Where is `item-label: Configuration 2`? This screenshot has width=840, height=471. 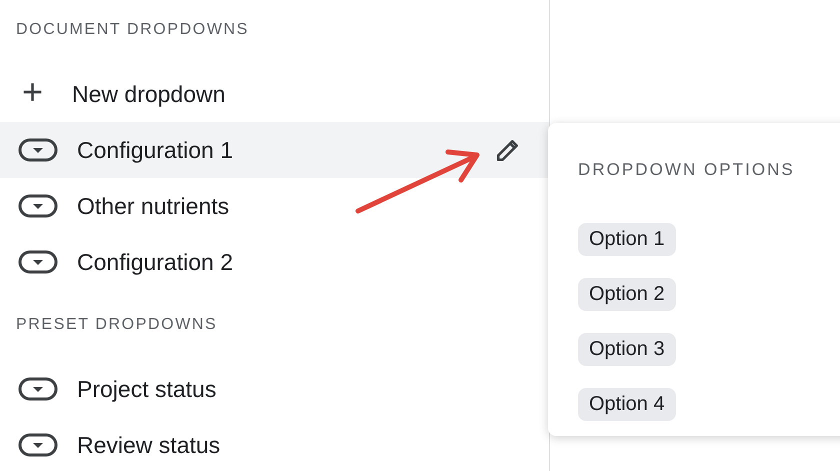
item-label: Configuration 2 is located at coordinates (155, 262).